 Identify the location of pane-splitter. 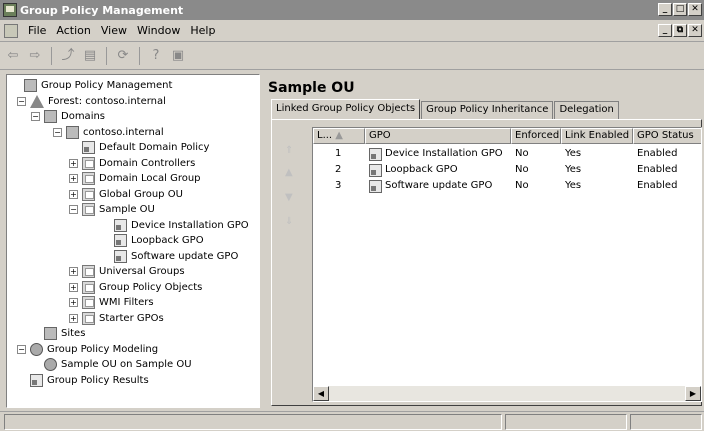
(263, 240).